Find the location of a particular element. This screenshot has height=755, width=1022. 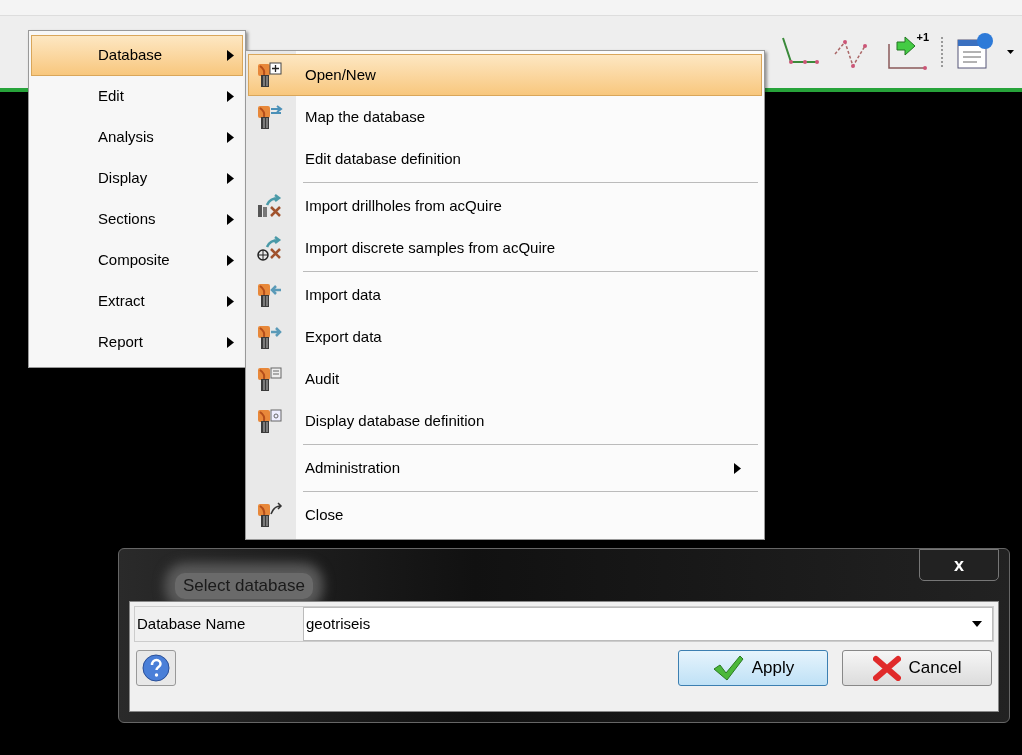

menu-item: Display is located at coordinates (137, 178).